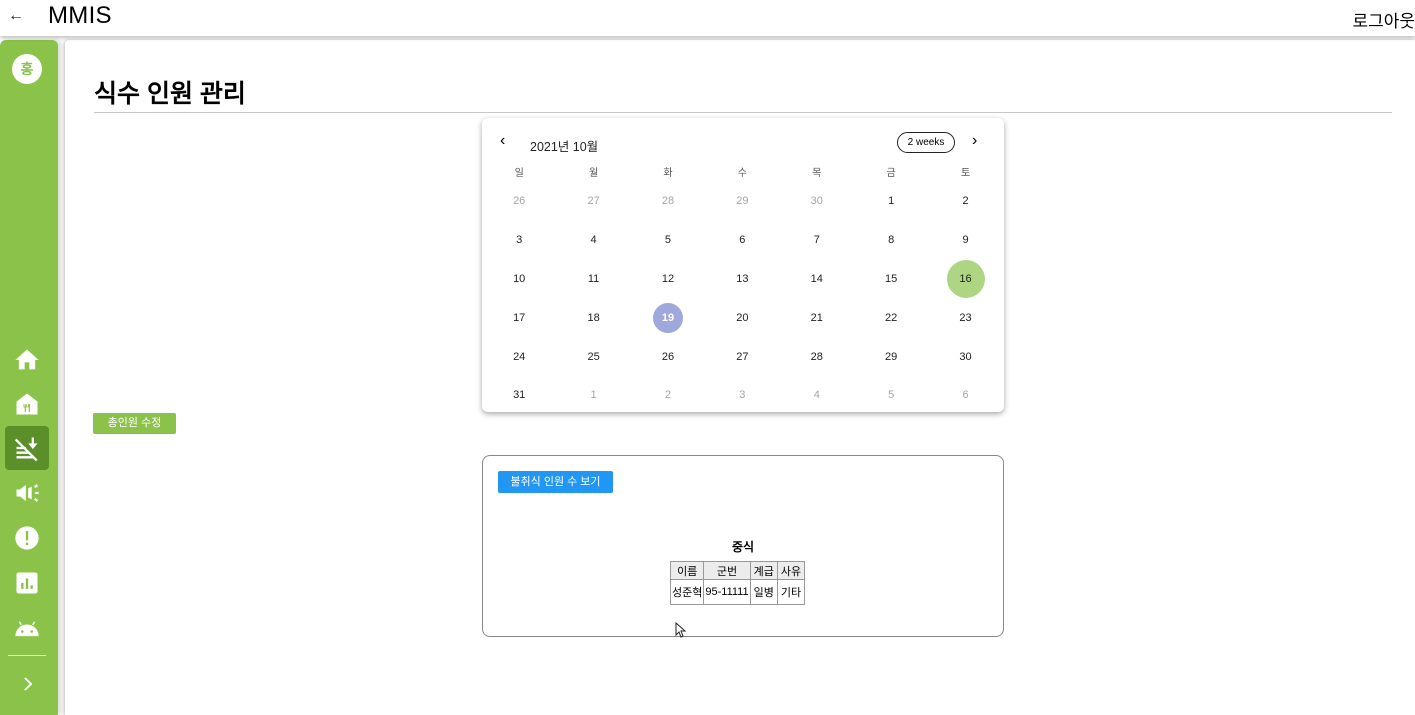  I want to click on calendar-day: 22, so click(891, 318).